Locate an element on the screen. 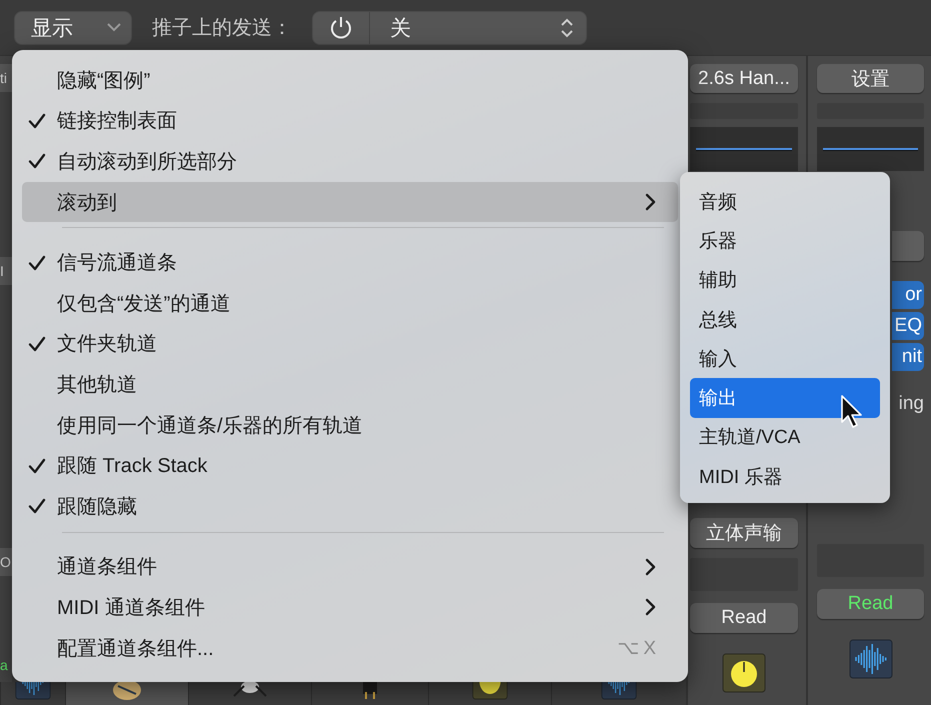  menu-item: 滚动到 is located at coordinates (350, 202).